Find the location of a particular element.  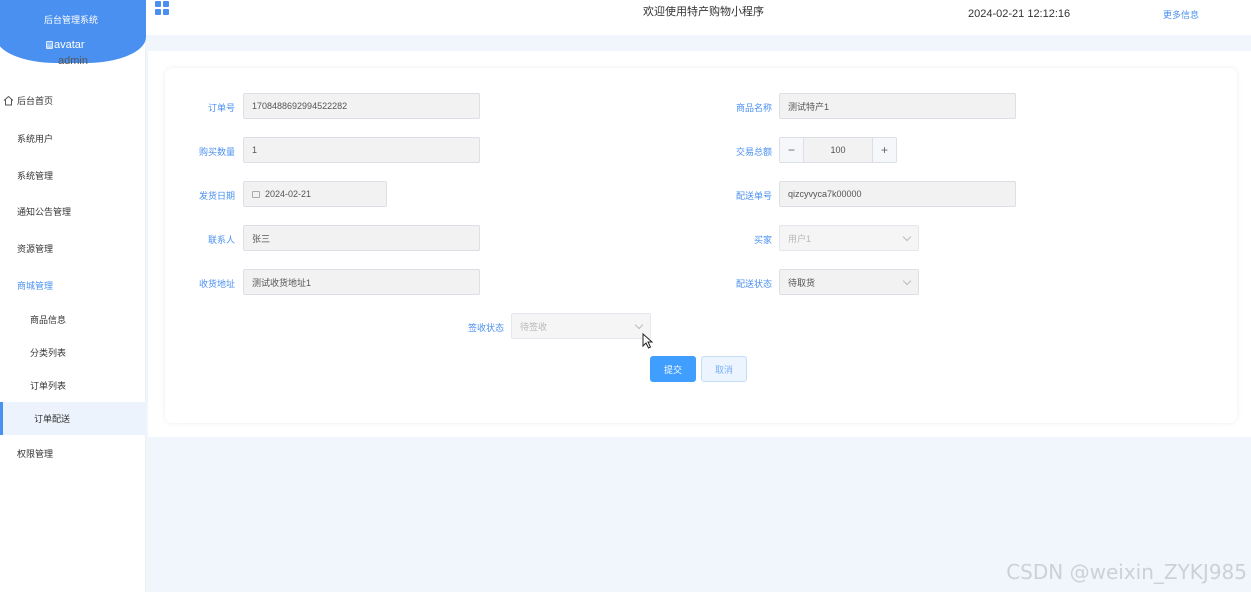

ship-date-picker: 2024-02-21 is located at coordinates (315, 194).